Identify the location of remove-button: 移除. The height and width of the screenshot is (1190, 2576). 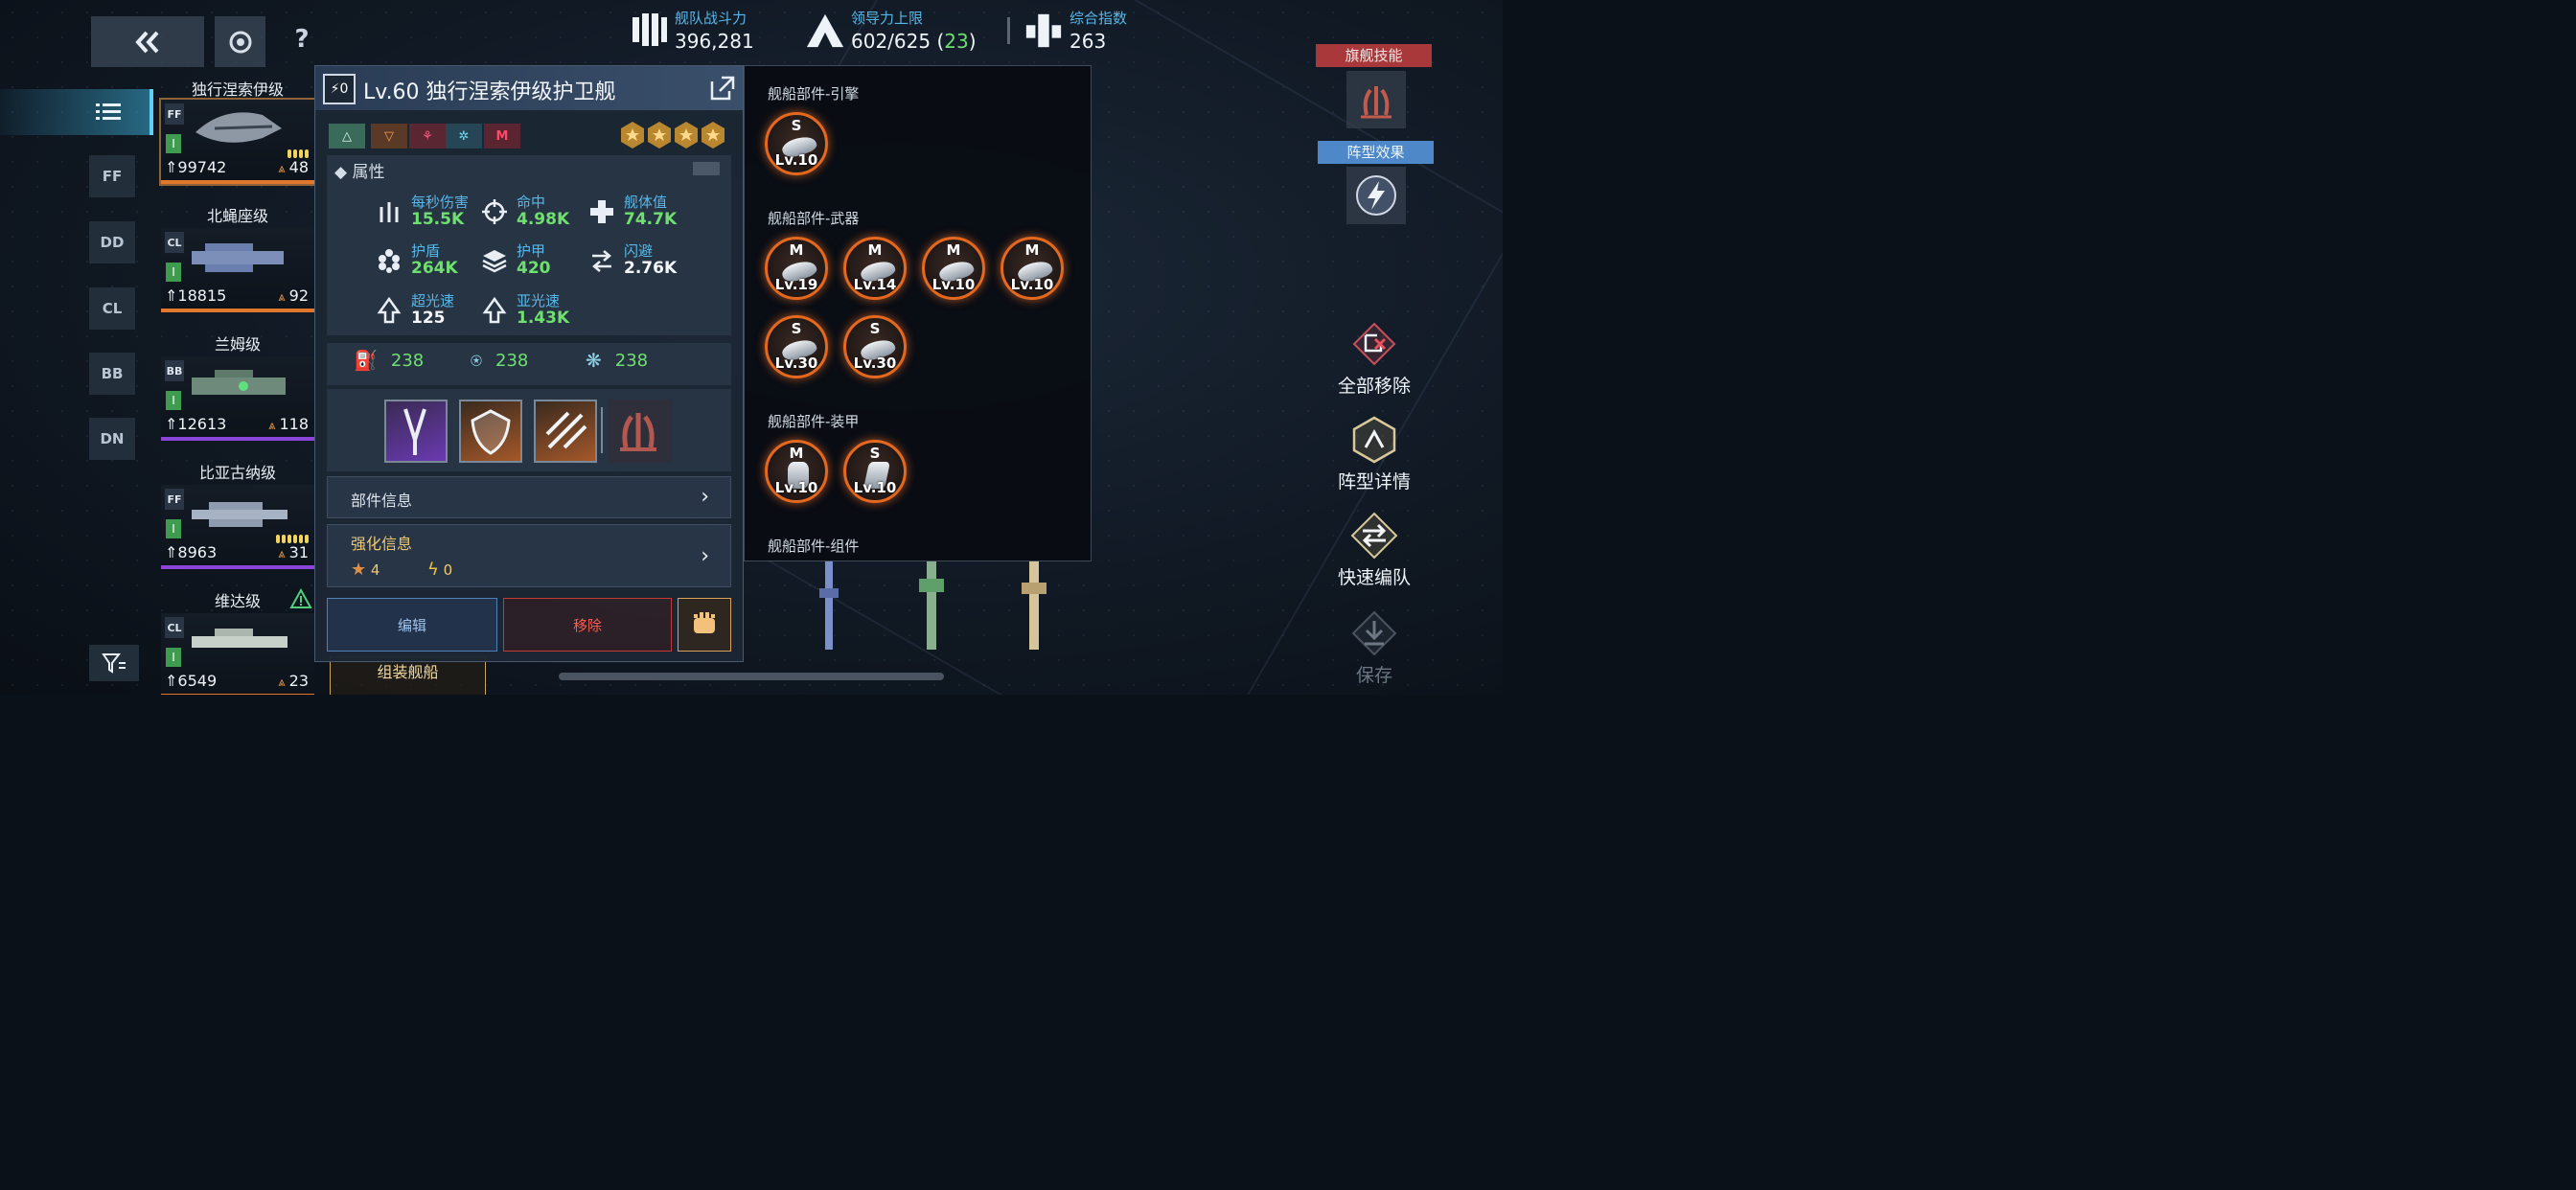
(587, 625).